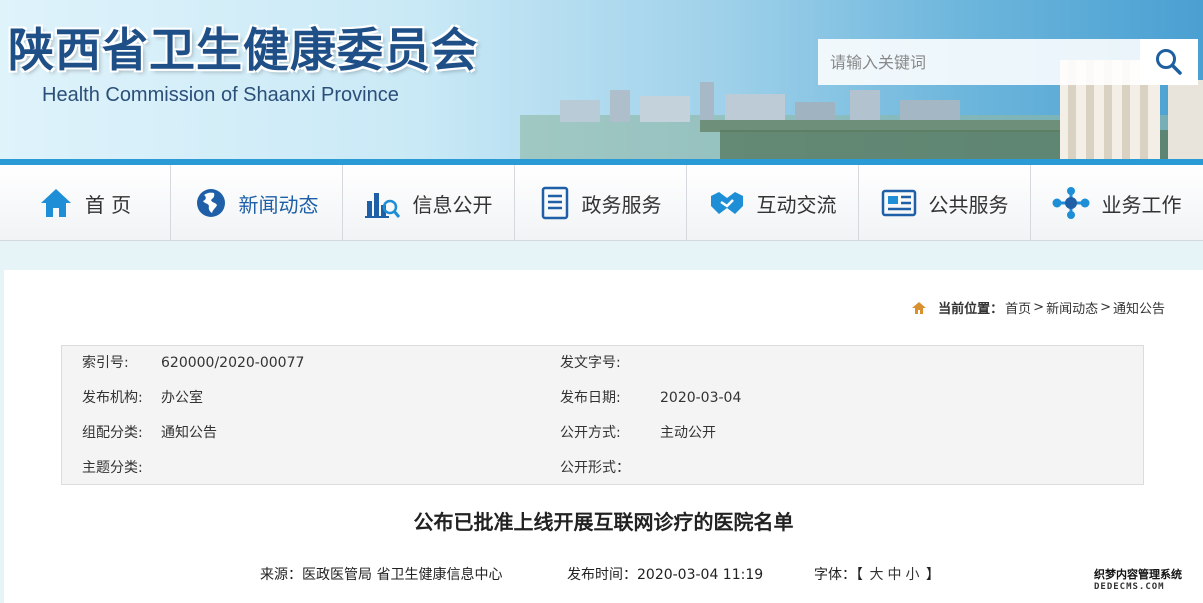 The width and height of the screenshot is (1203, 603). I want to click on date-value: 2020-03-04, so click(701, 398).